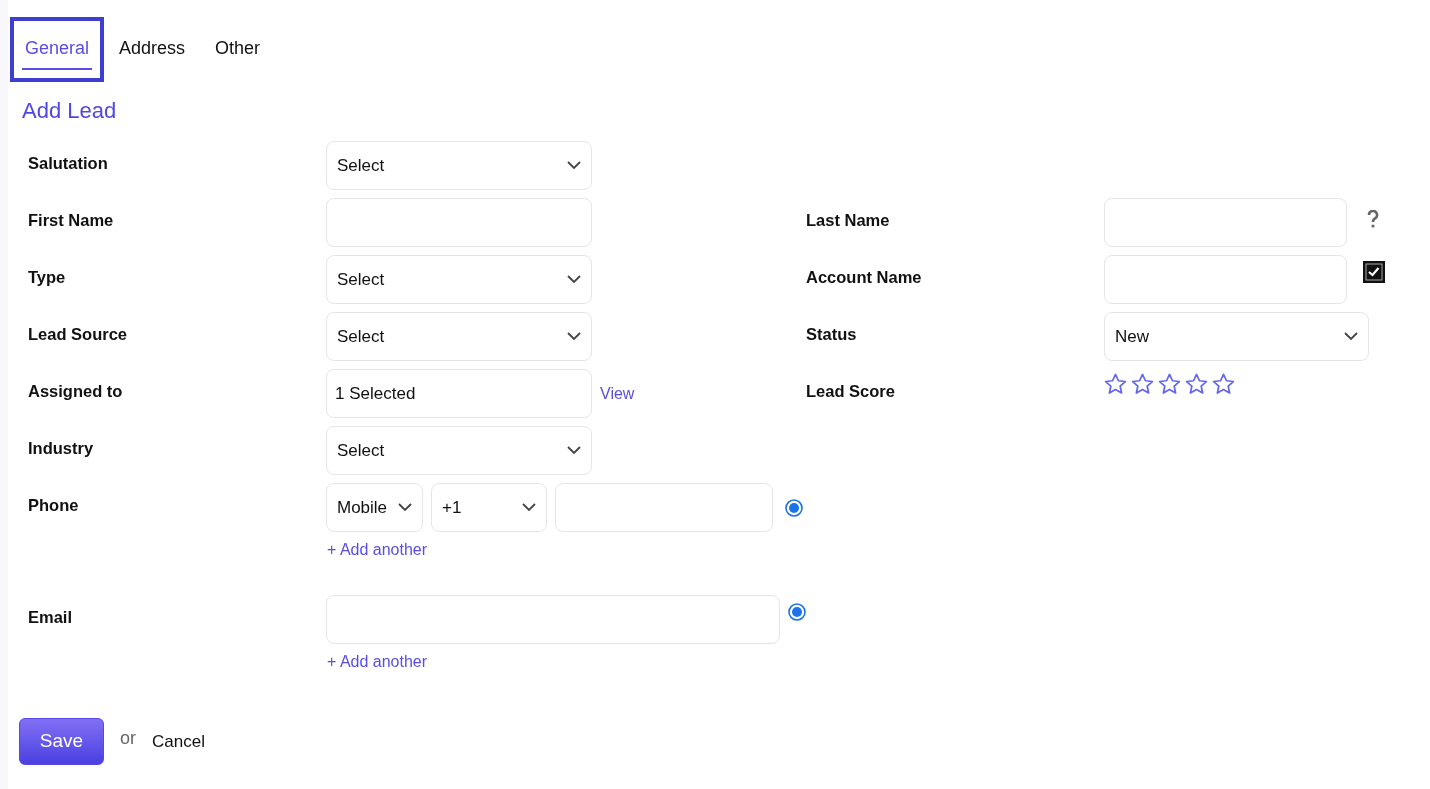 The image size is (1430, 789). Describe the element at coordinates (1373, 218) in the screenshot. I see `help-icon` at that location.